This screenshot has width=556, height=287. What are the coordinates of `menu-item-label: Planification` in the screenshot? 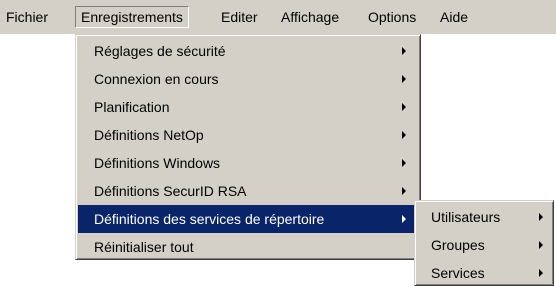 It's located at (132, 107).